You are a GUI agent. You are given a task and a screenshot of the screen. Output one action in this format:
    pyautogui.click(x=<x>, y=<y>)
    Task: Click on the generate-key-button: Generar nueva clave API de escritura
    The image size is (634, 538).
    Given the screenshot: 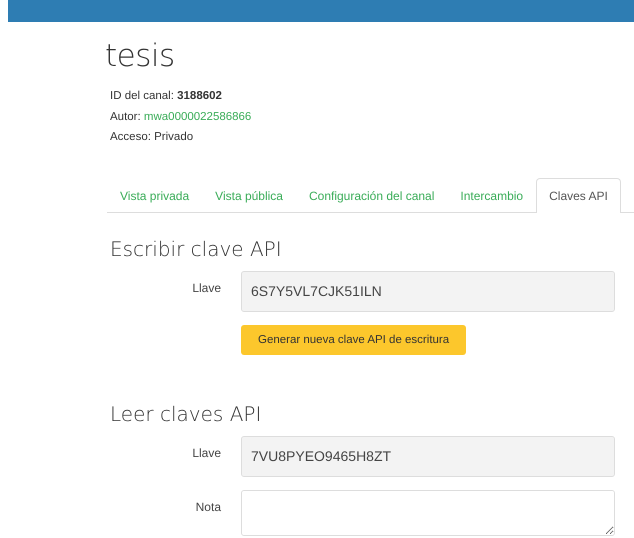 What is the action you would take?
    pyautogui.click(x=353, y=339)
    